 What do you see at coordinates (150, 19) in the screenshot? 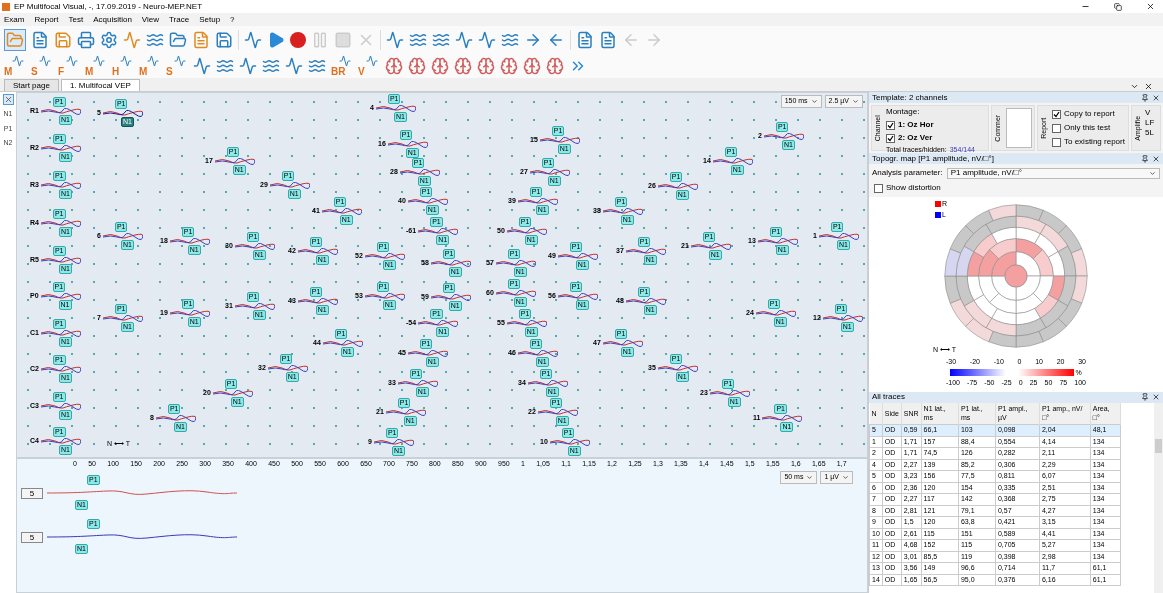
I see `menu-item: View` at bounding box center [150, 19].